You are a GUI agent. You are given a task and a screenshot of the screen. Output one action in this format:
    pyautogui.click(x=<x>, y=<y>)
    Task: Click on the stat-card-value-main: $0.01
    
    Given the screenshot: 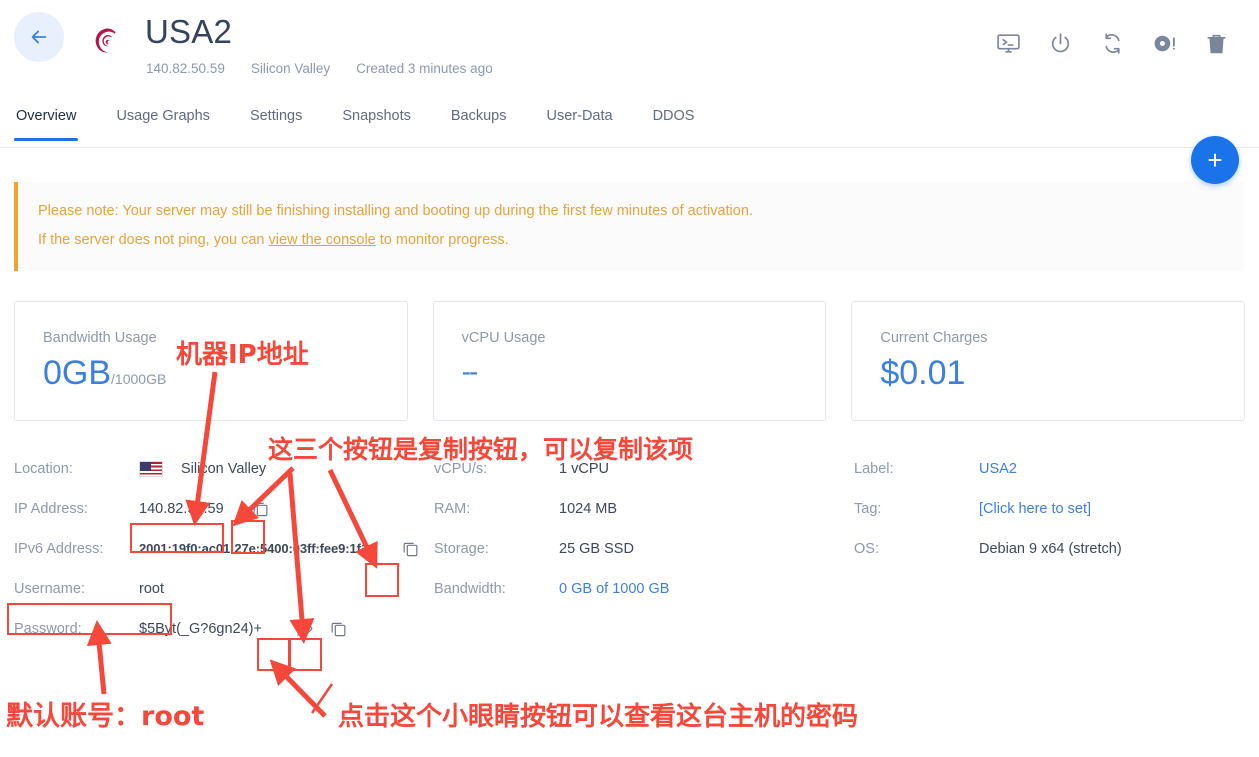 What is the action you would take?
    pyautogui.click(x=923, y=372)
    